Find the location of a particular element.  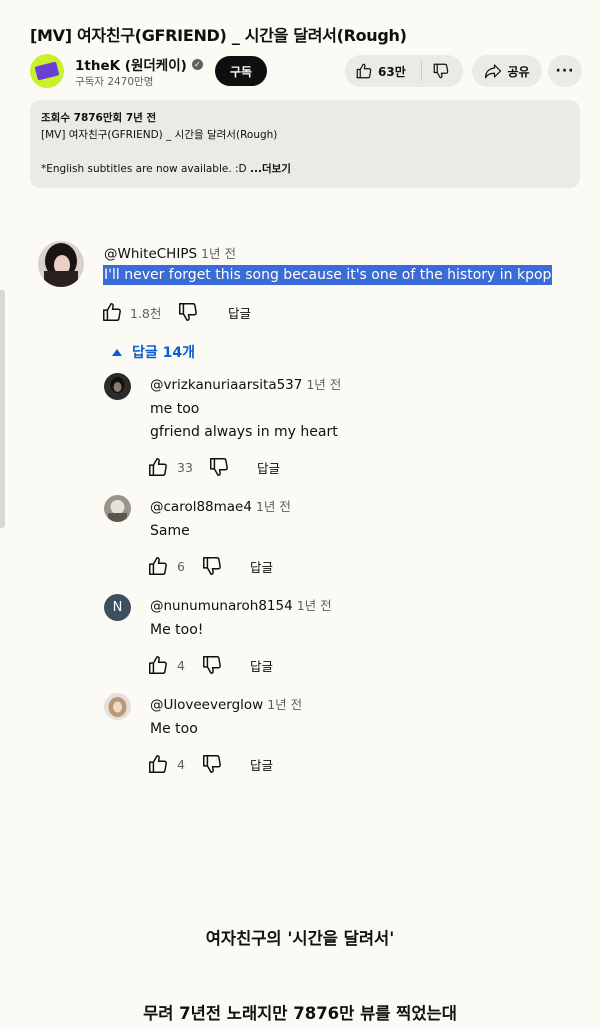

reply-header: @Uloveeverglow 1년 전 is located at coordinates (226, 703).